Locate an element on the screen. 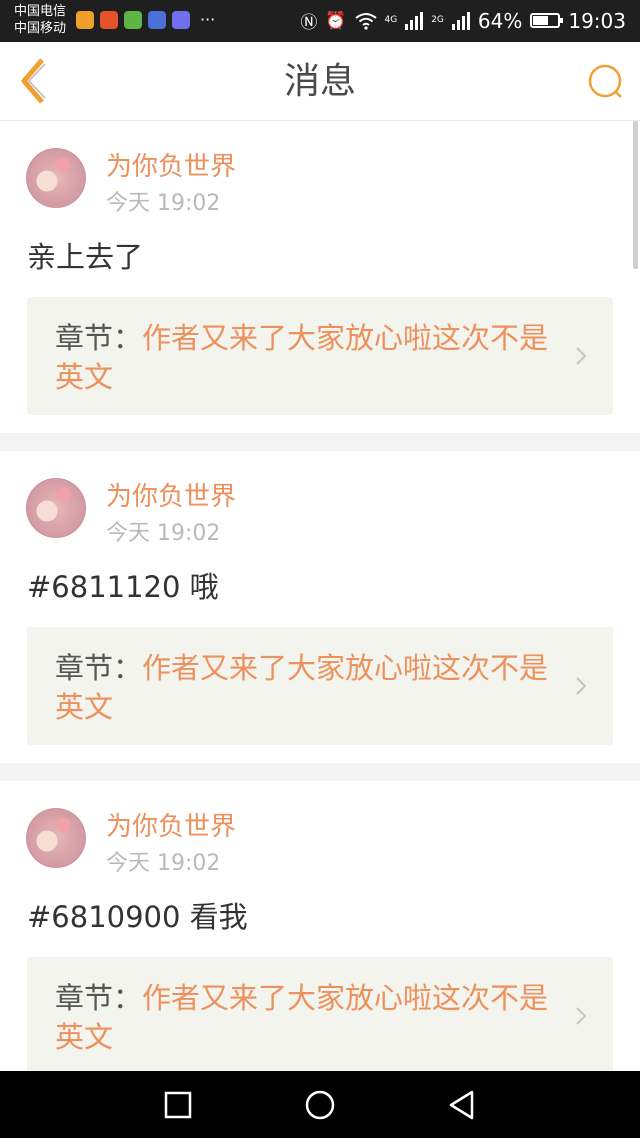 The image size is (640, 1138). notification-icons: ··· is located at coordinates (145, 20).